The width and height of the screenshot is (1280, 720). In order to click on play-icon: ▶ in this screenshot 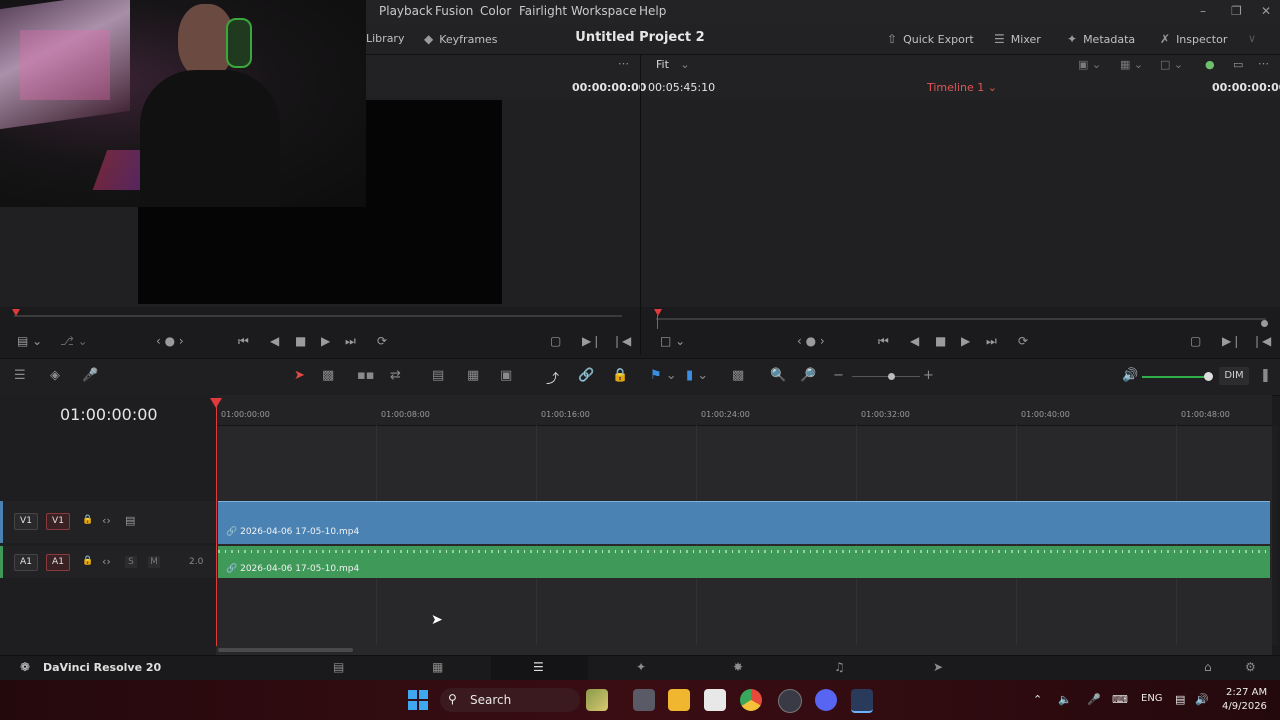, I will do `click(325, 341)`.